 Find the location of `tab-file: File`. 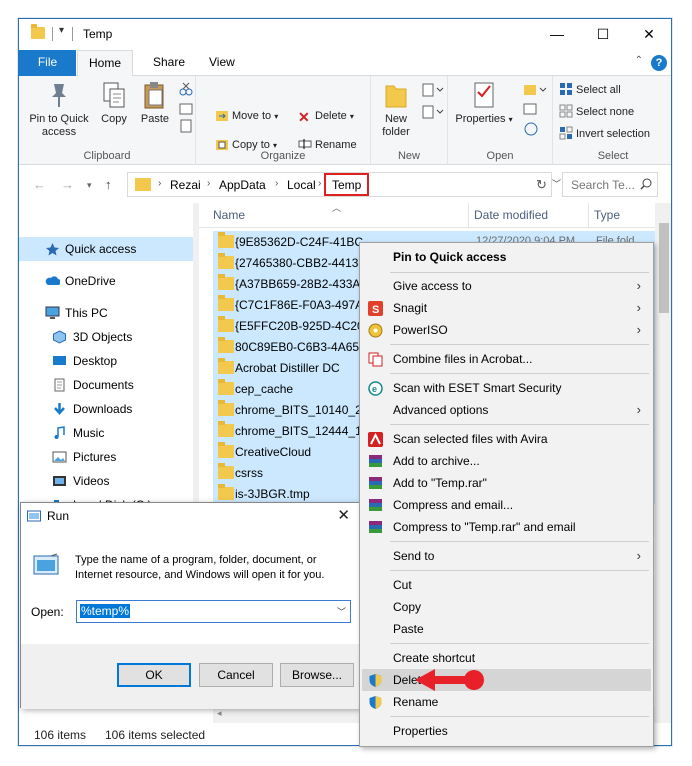

tab-file: File is located at coordinates (47, 63).